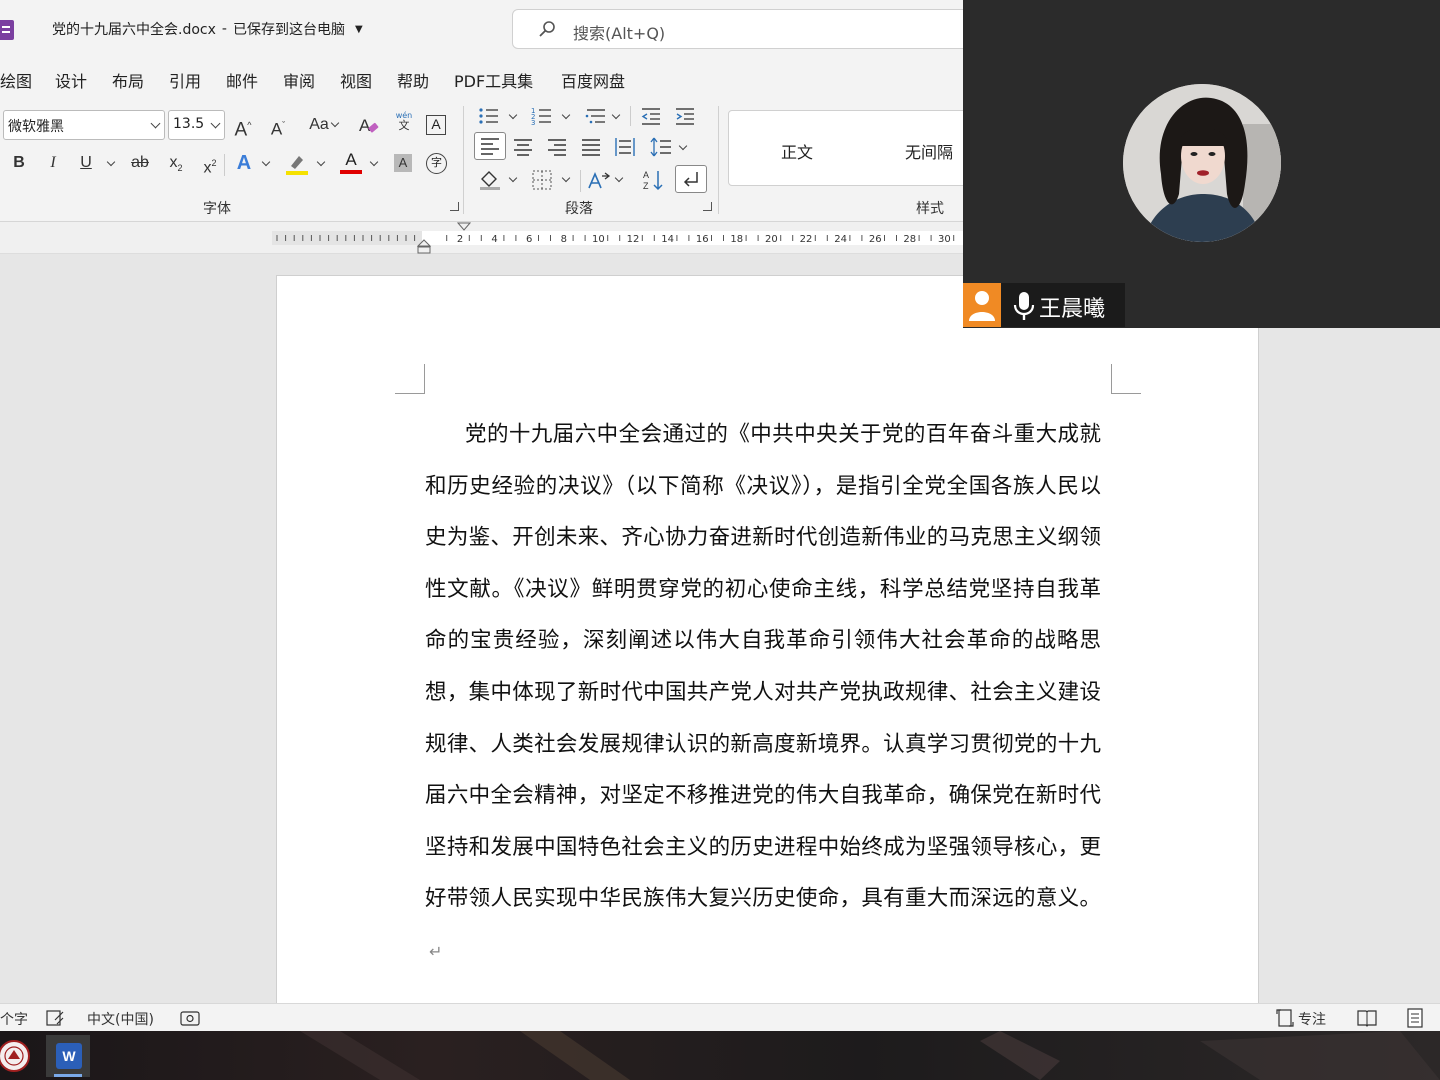  I want to click on ruler-label: 18, so click(736, 239).